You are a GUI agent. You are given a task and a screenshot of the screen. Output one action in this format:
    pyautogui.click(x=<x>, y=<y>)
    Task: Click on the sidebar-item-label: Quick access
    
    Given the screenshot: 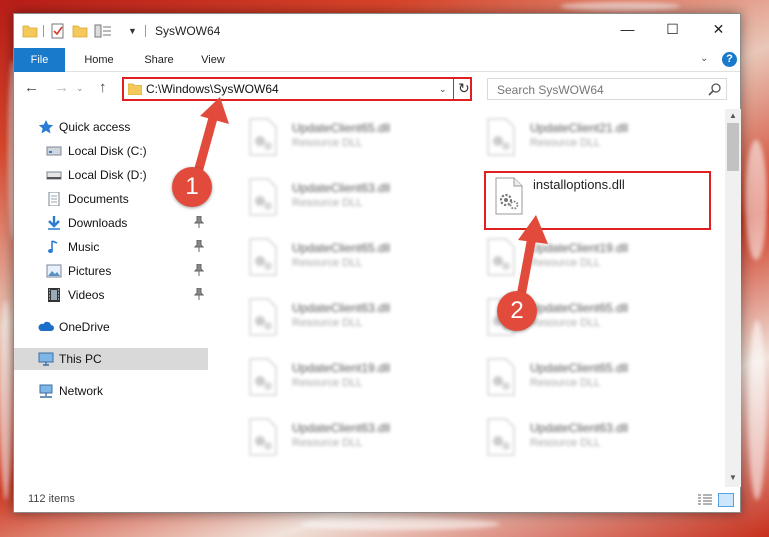 What is the action you would take?
    pyautogui.click(x=95, y=127)
    